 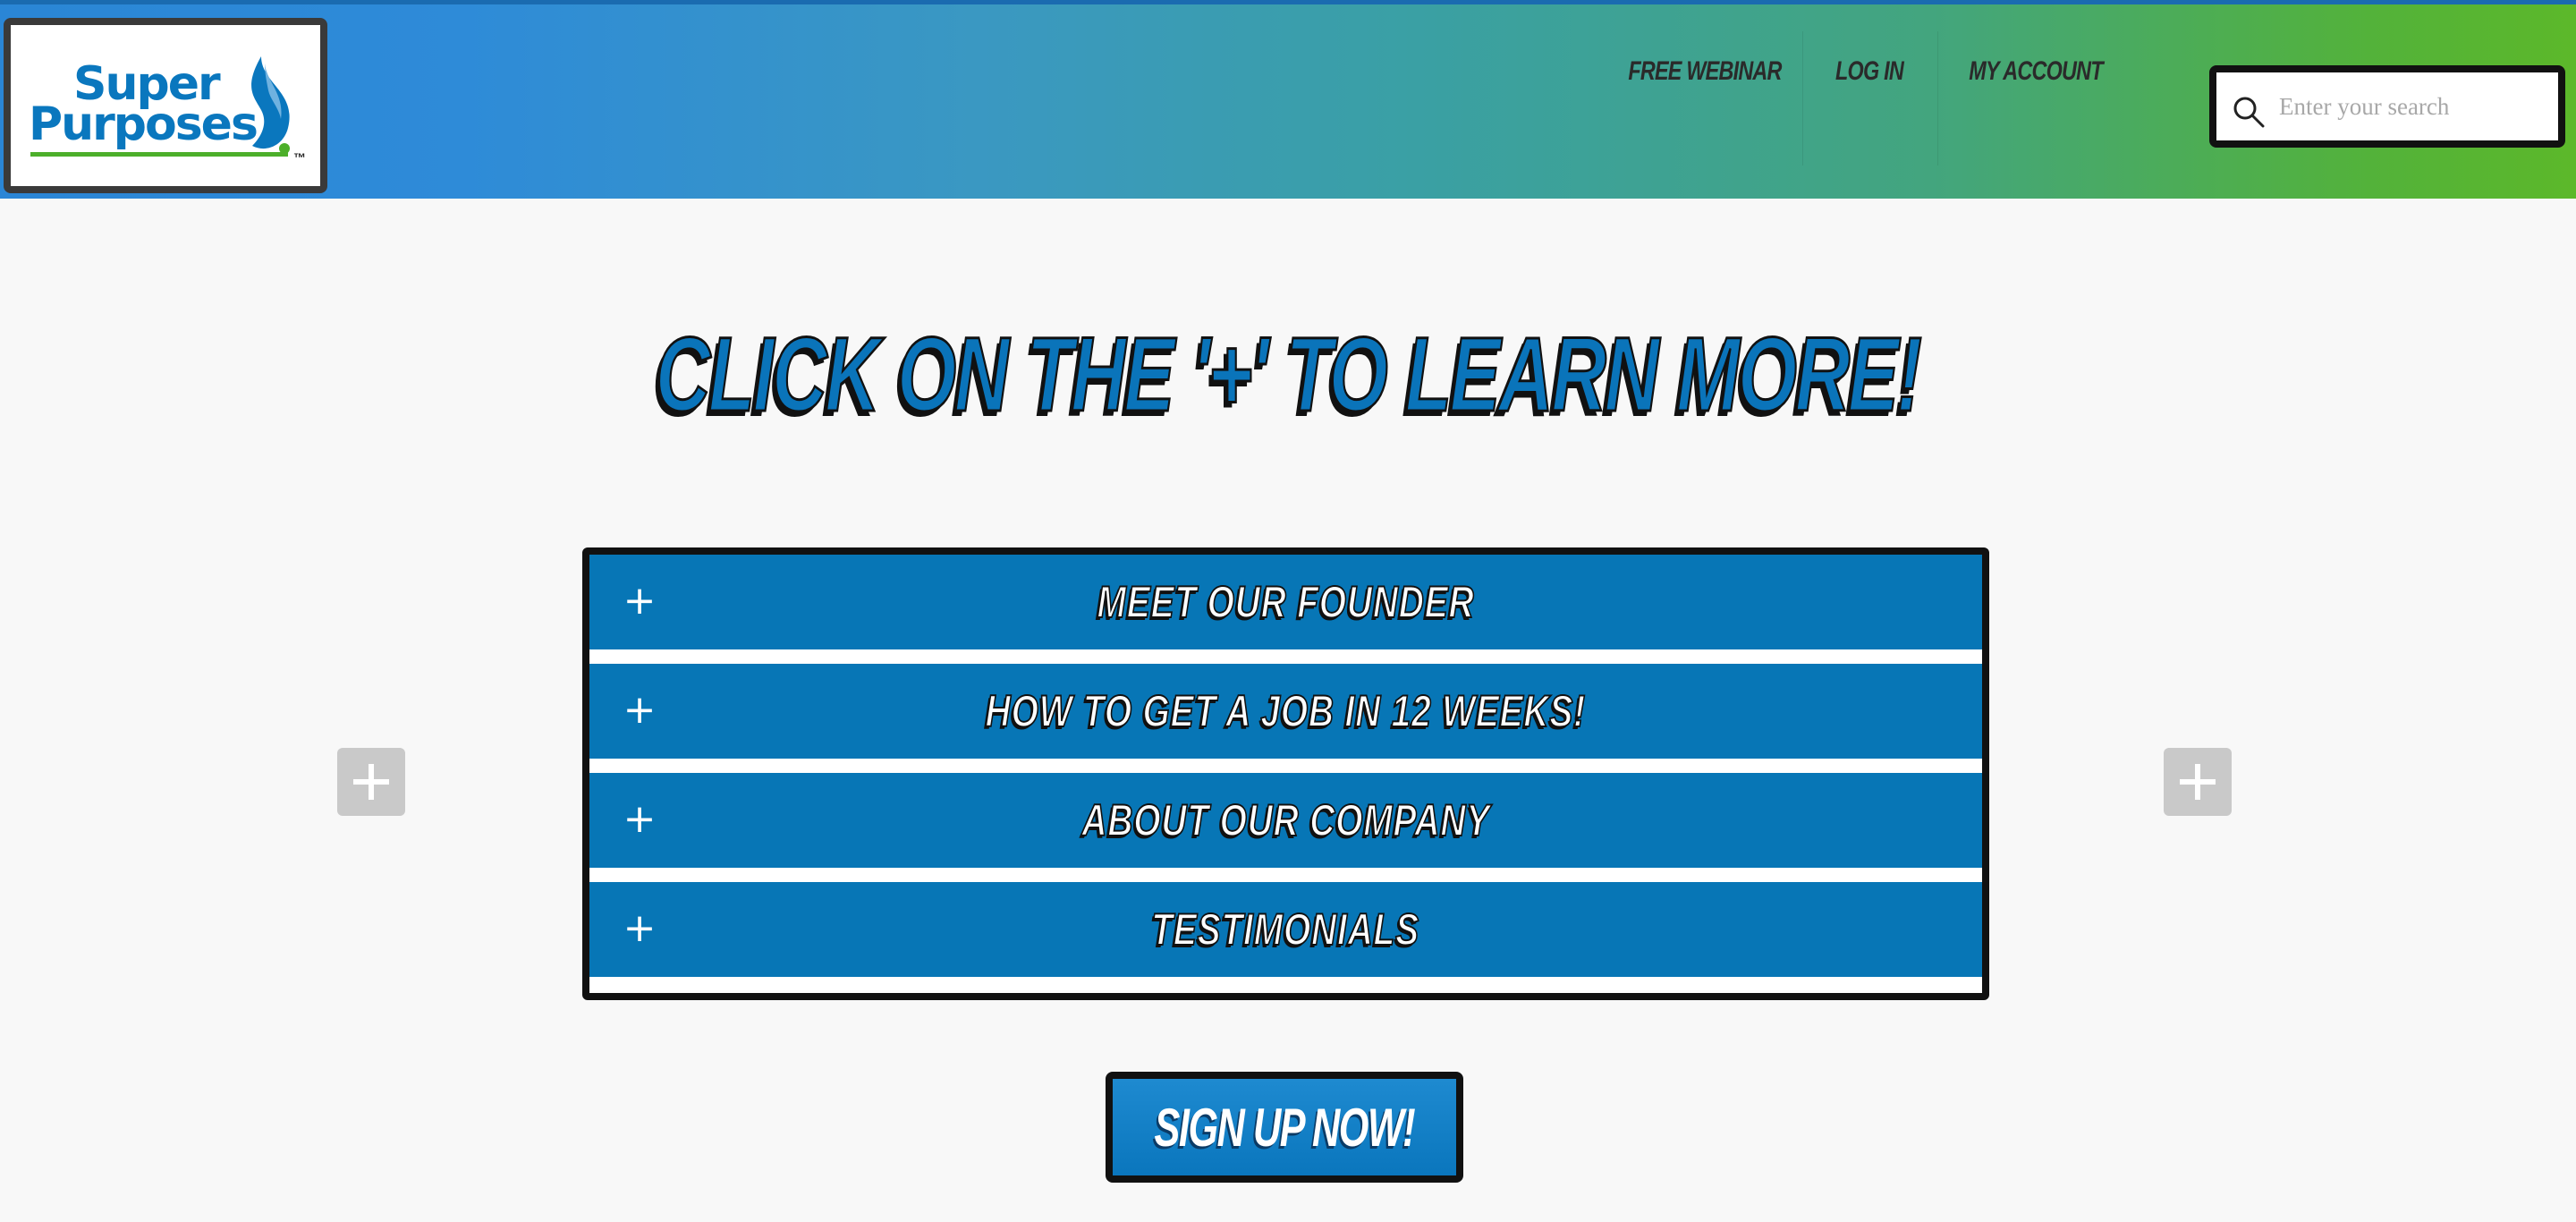 I want to click on page-title: CLICK ON THE '+' TO LEARN MORE!, so click(x=1288, y=375).